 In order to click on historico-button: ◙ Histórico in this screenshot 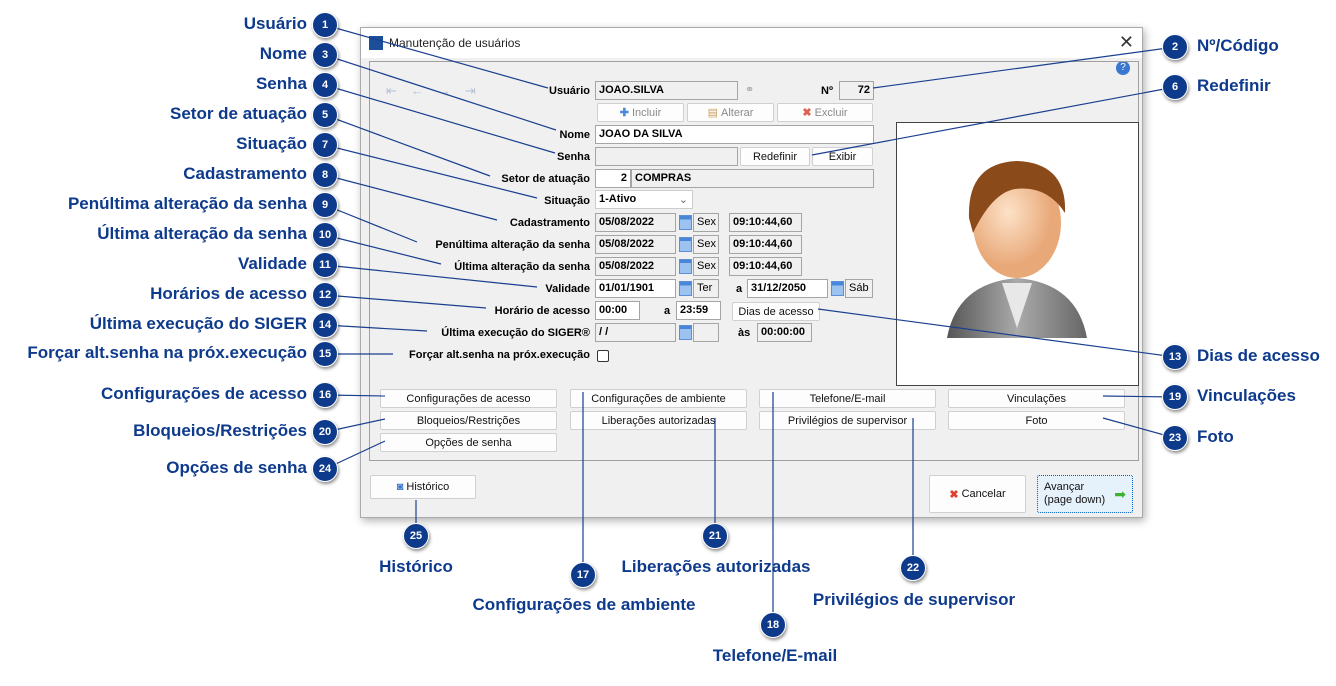, I will do `click(423, 487)`.